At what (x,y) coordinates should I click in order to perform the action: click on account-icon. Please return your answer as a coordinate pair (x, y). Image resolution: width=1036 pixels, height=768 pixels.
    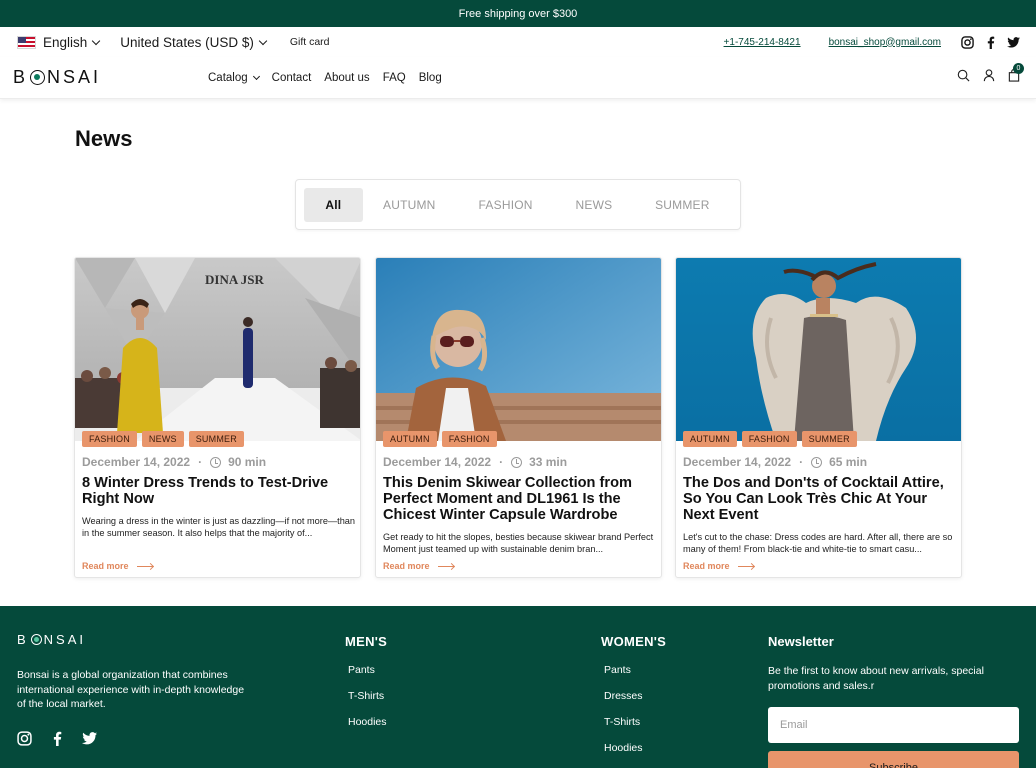
    Looking at the image, I should click on (989, 77).